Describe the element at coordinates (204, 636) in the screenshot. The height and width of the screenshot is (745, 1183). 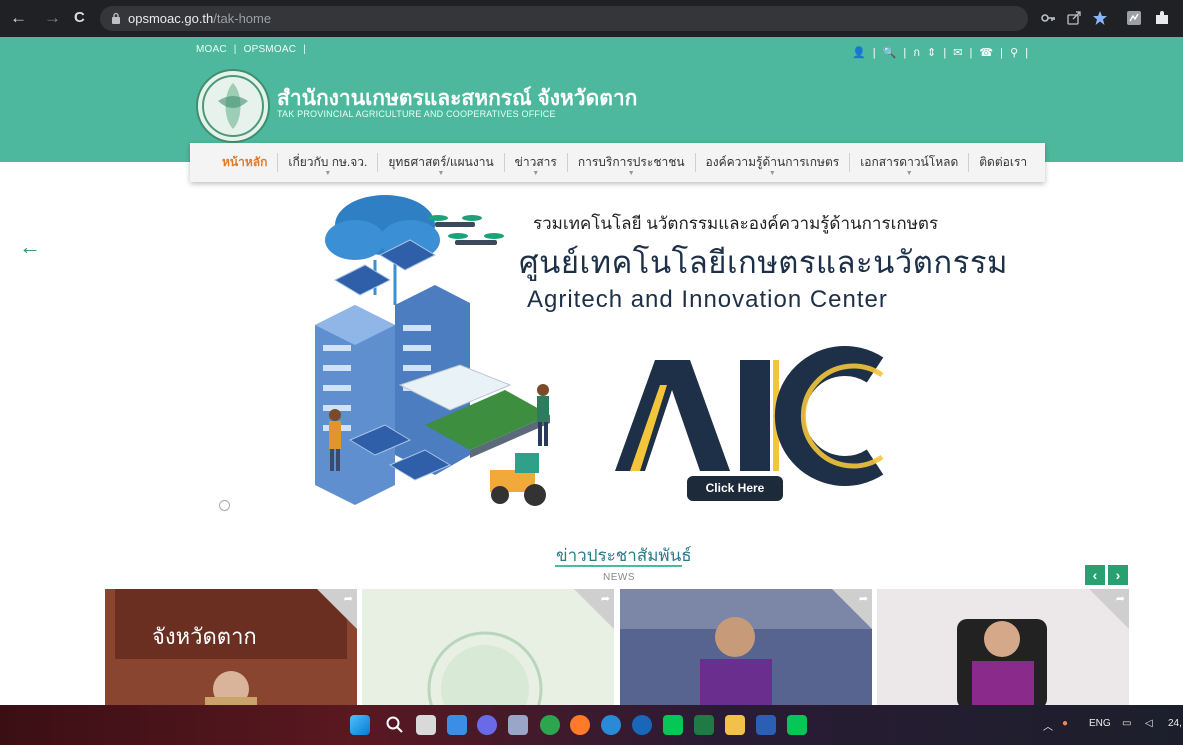
I see `card-sign-text: จังหวัดตาก` at that location.